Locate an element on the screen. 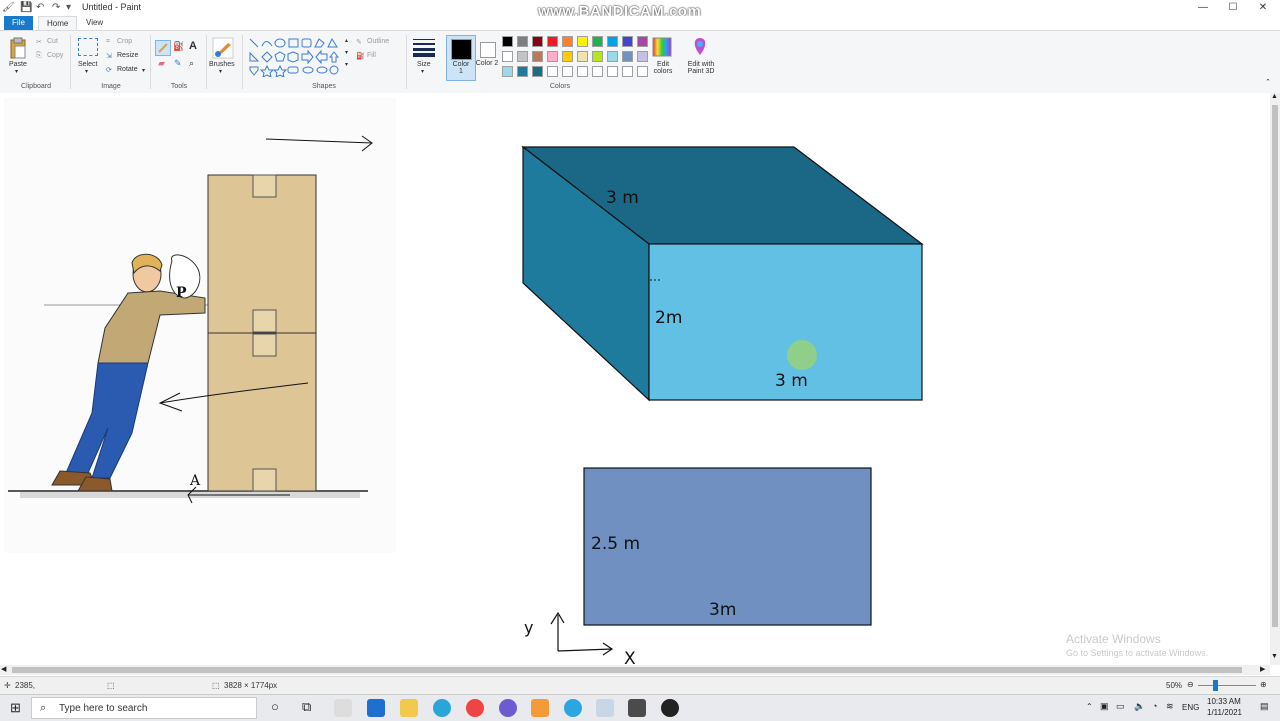 The image size is (1280, 721). language-indicator: ENG is located at coordinates (1190, 707).